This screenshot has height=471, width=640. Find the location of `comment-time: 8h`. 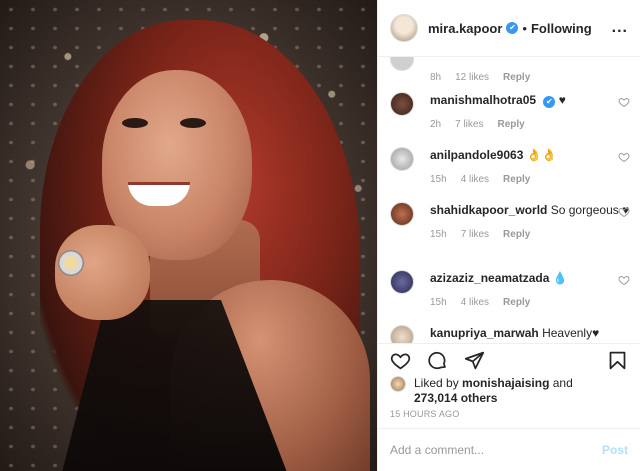

comment-time: 8h is located at coordinates (436, 77).